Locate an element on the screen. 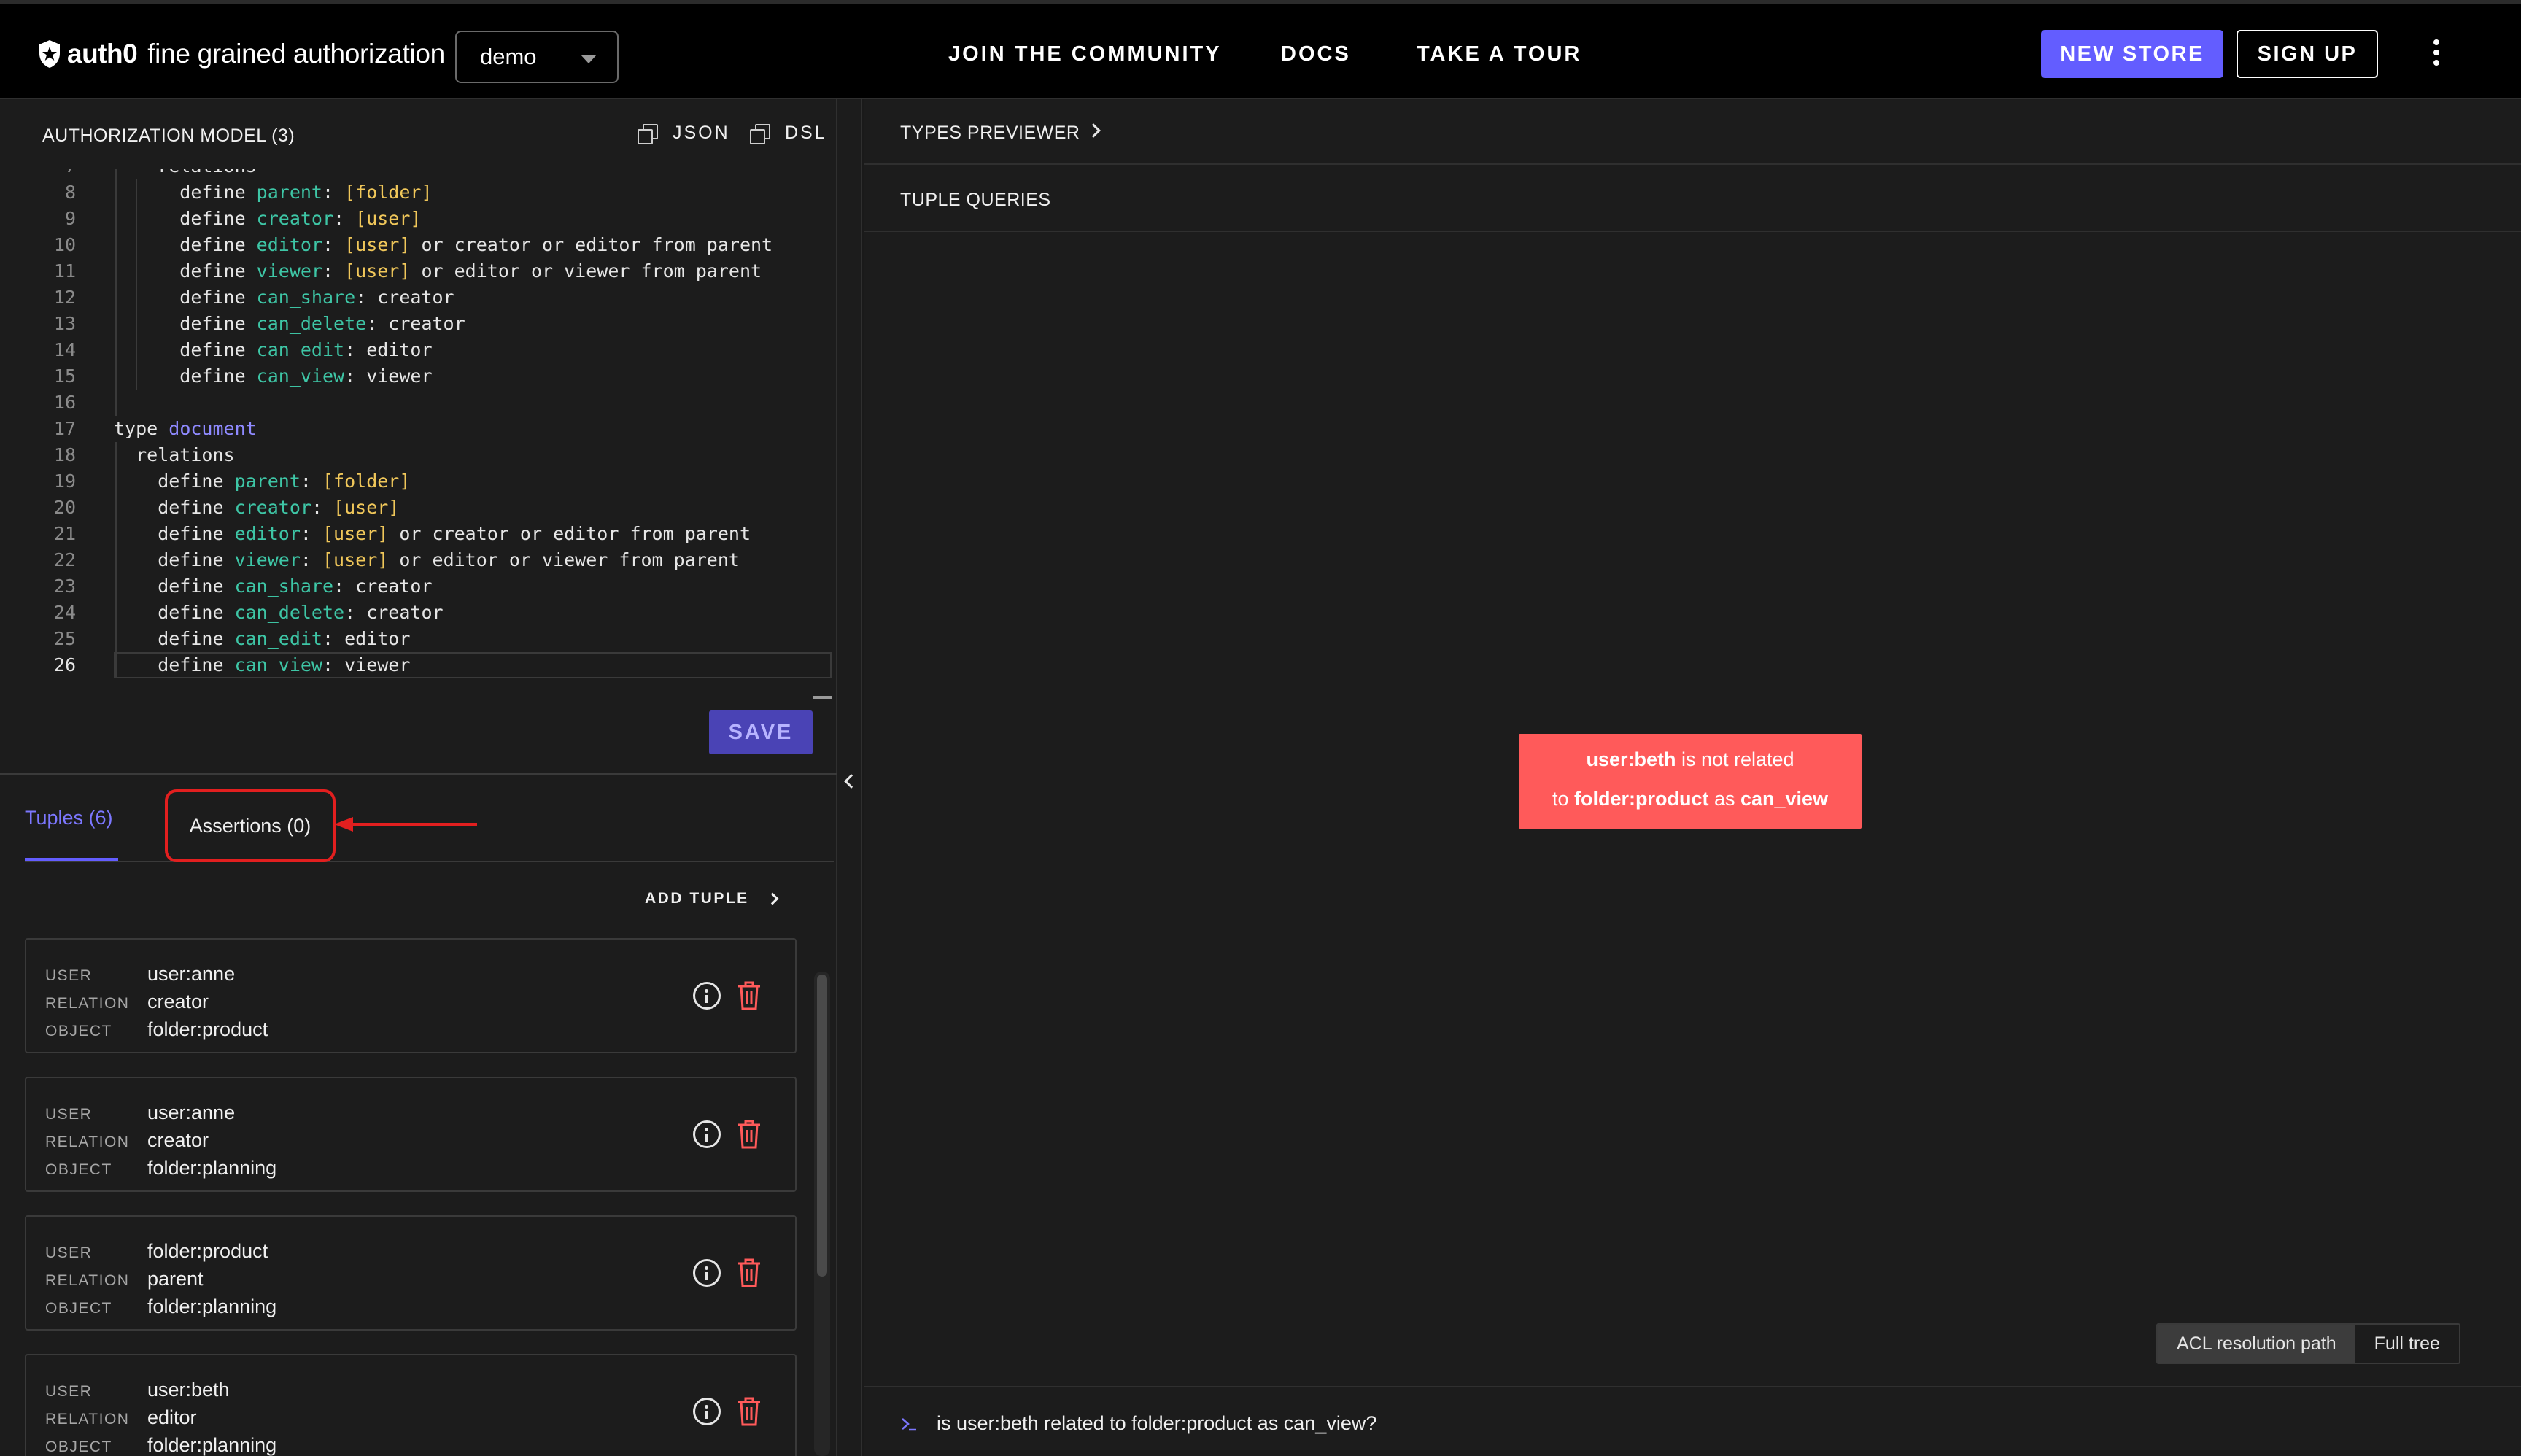  code-text: define can_share: creator is located at coordinates (284, 297).